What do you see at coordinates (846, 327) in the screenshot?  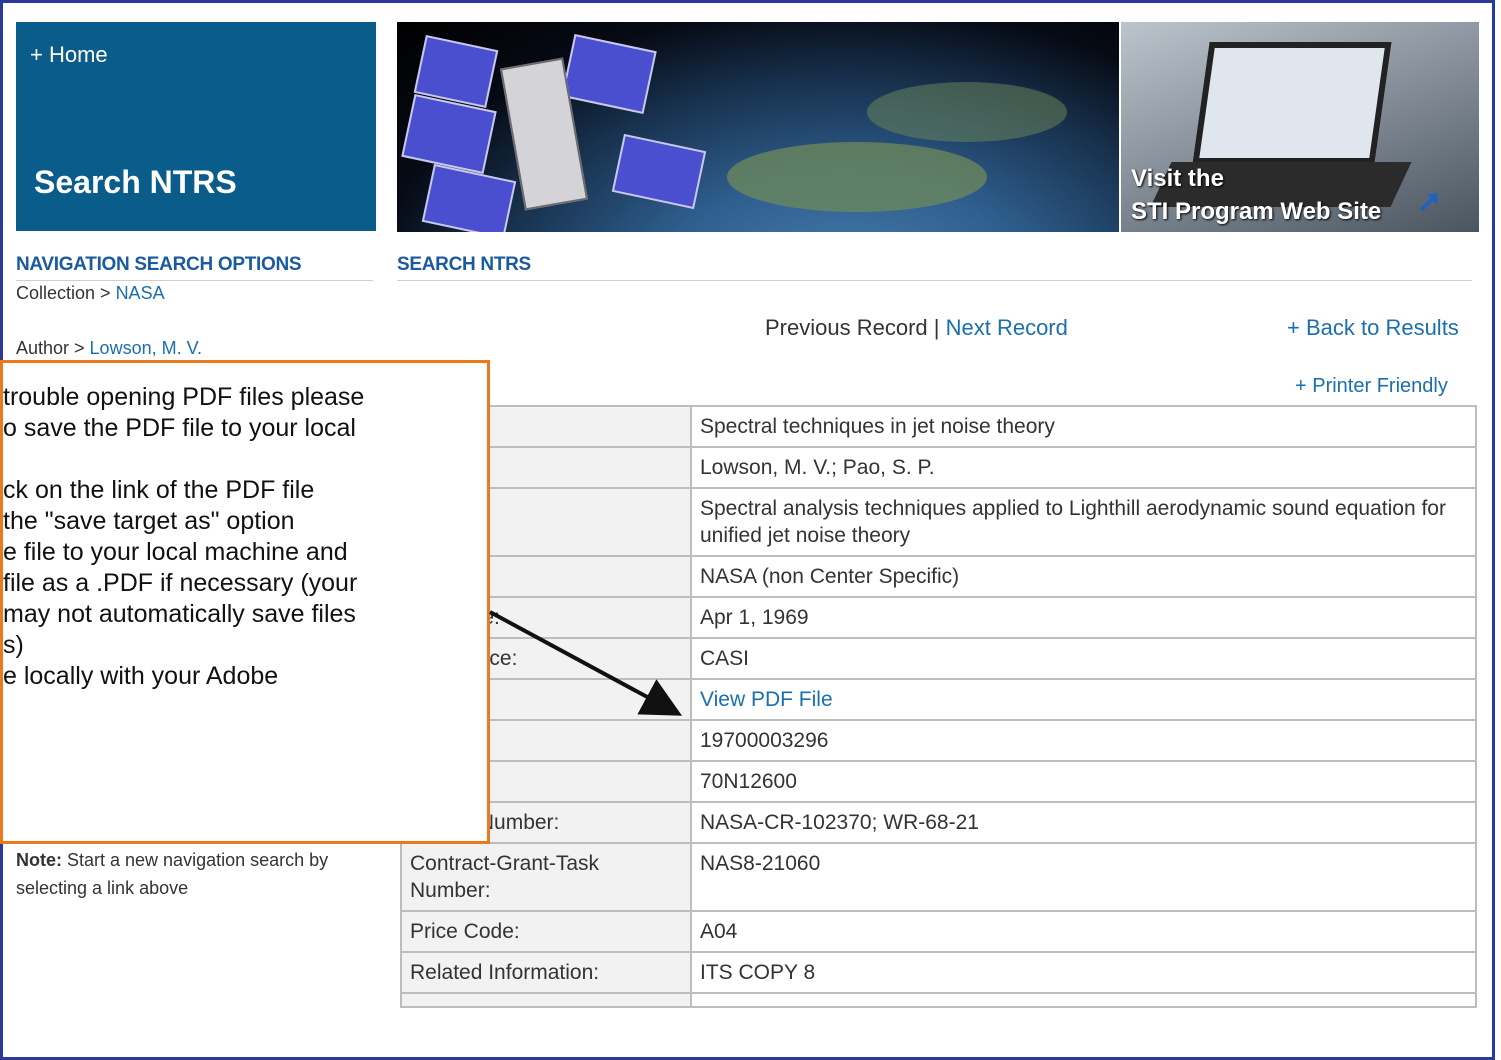 I see `previous-record-text: Previous Record` at bounding box center [846, 327].